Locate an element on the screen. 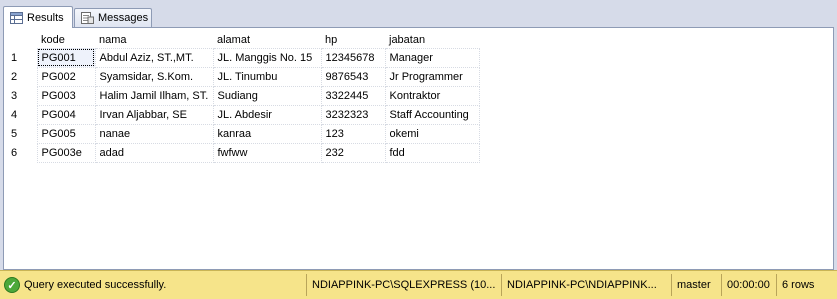 This screenshot has height=299, width=837. status-row-count: 6 rows is located at coordinates (803, 285).